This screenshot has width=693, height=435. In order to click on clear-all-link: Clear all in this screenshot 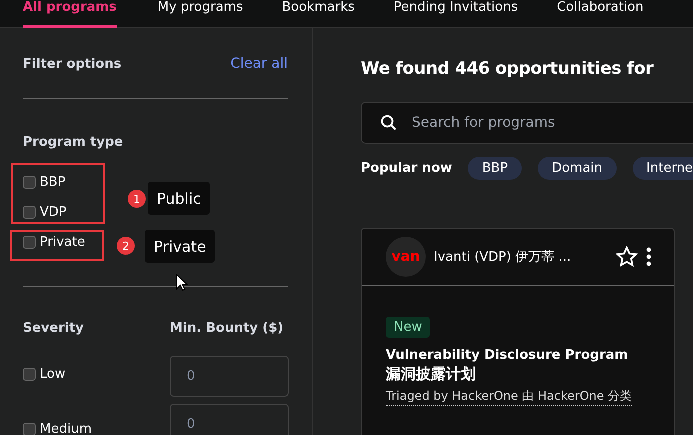, I will do `click(259, 64)`.